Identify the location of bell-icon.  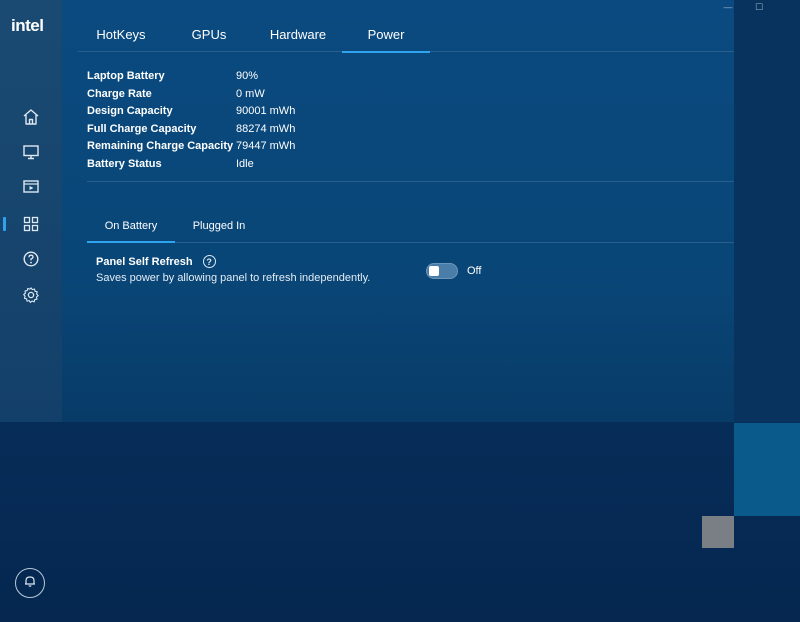
(30, 583).